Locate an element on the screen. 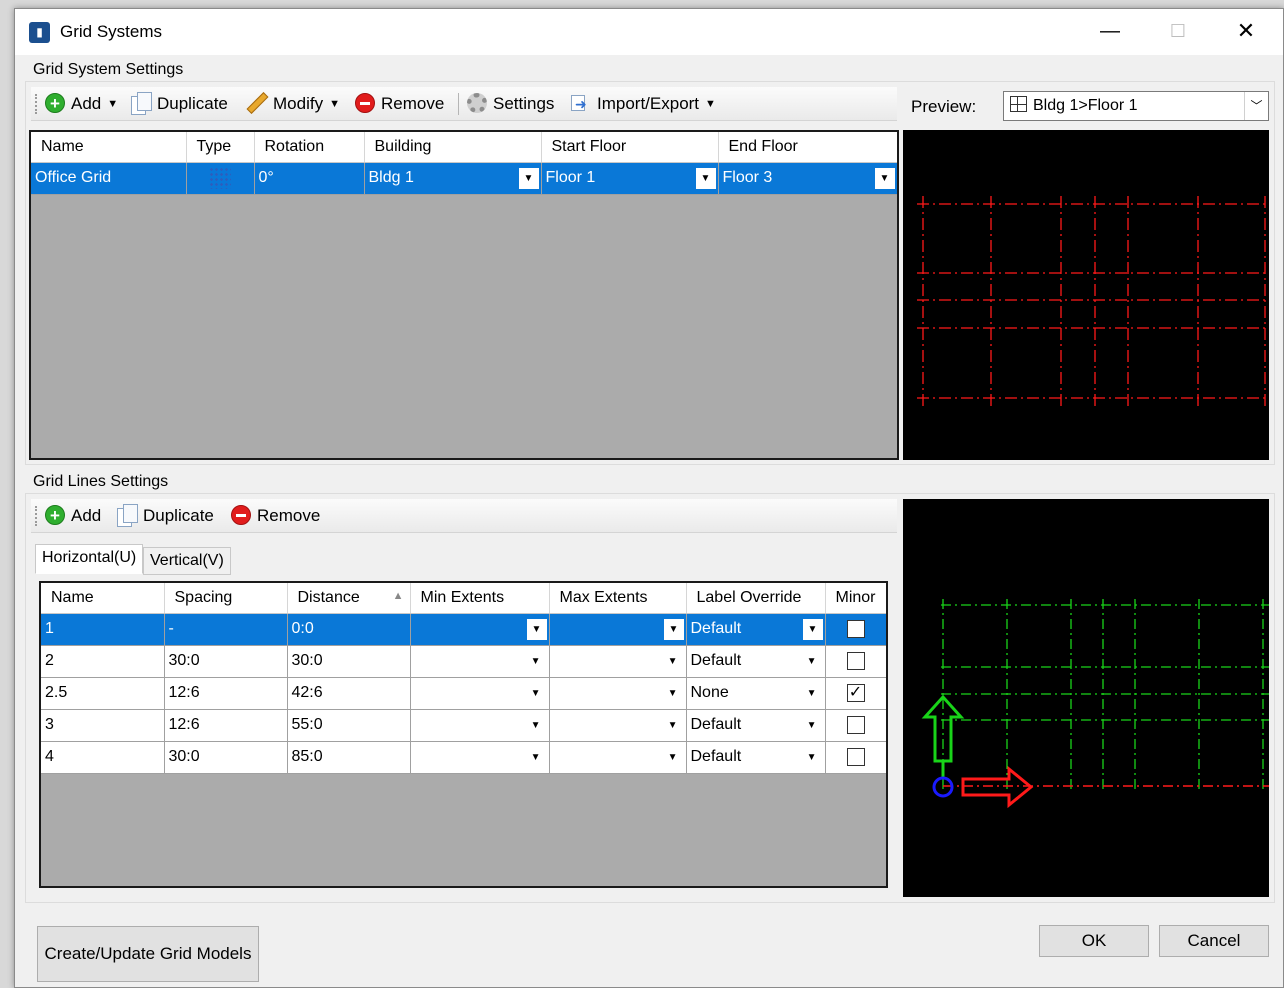 The image size is (1284, 988). cell-name: Office Grid is located at coordinates (109, 178).